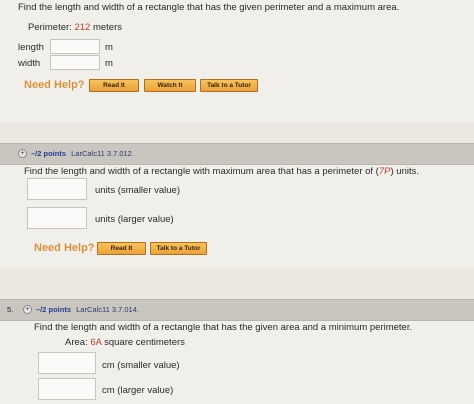 Image resolution: width=474 pixels, height=404 pixels. I want to click on q2-reference: LarCalc11 3.7.012., so click(102, 153).